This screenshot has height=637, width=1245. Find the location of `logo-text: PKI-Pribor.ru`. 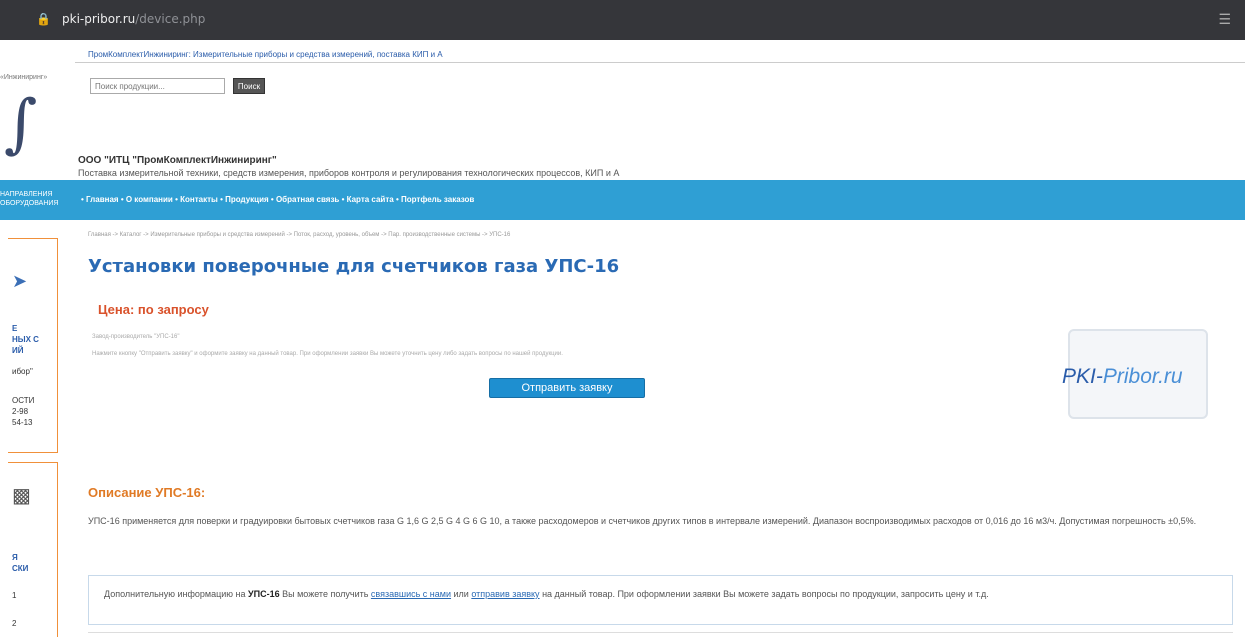

logo-text: PKI-Pribor.ru is located at coordinates (1122, 376).